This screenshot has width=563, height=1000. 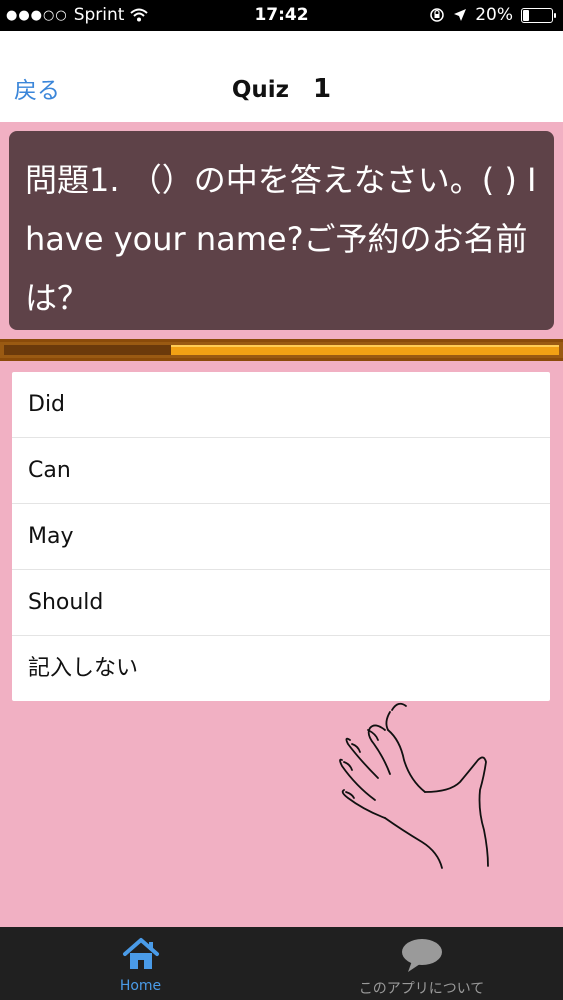 I want to click on tab-about-app: このアプリについて, so click(x=421, y=963).